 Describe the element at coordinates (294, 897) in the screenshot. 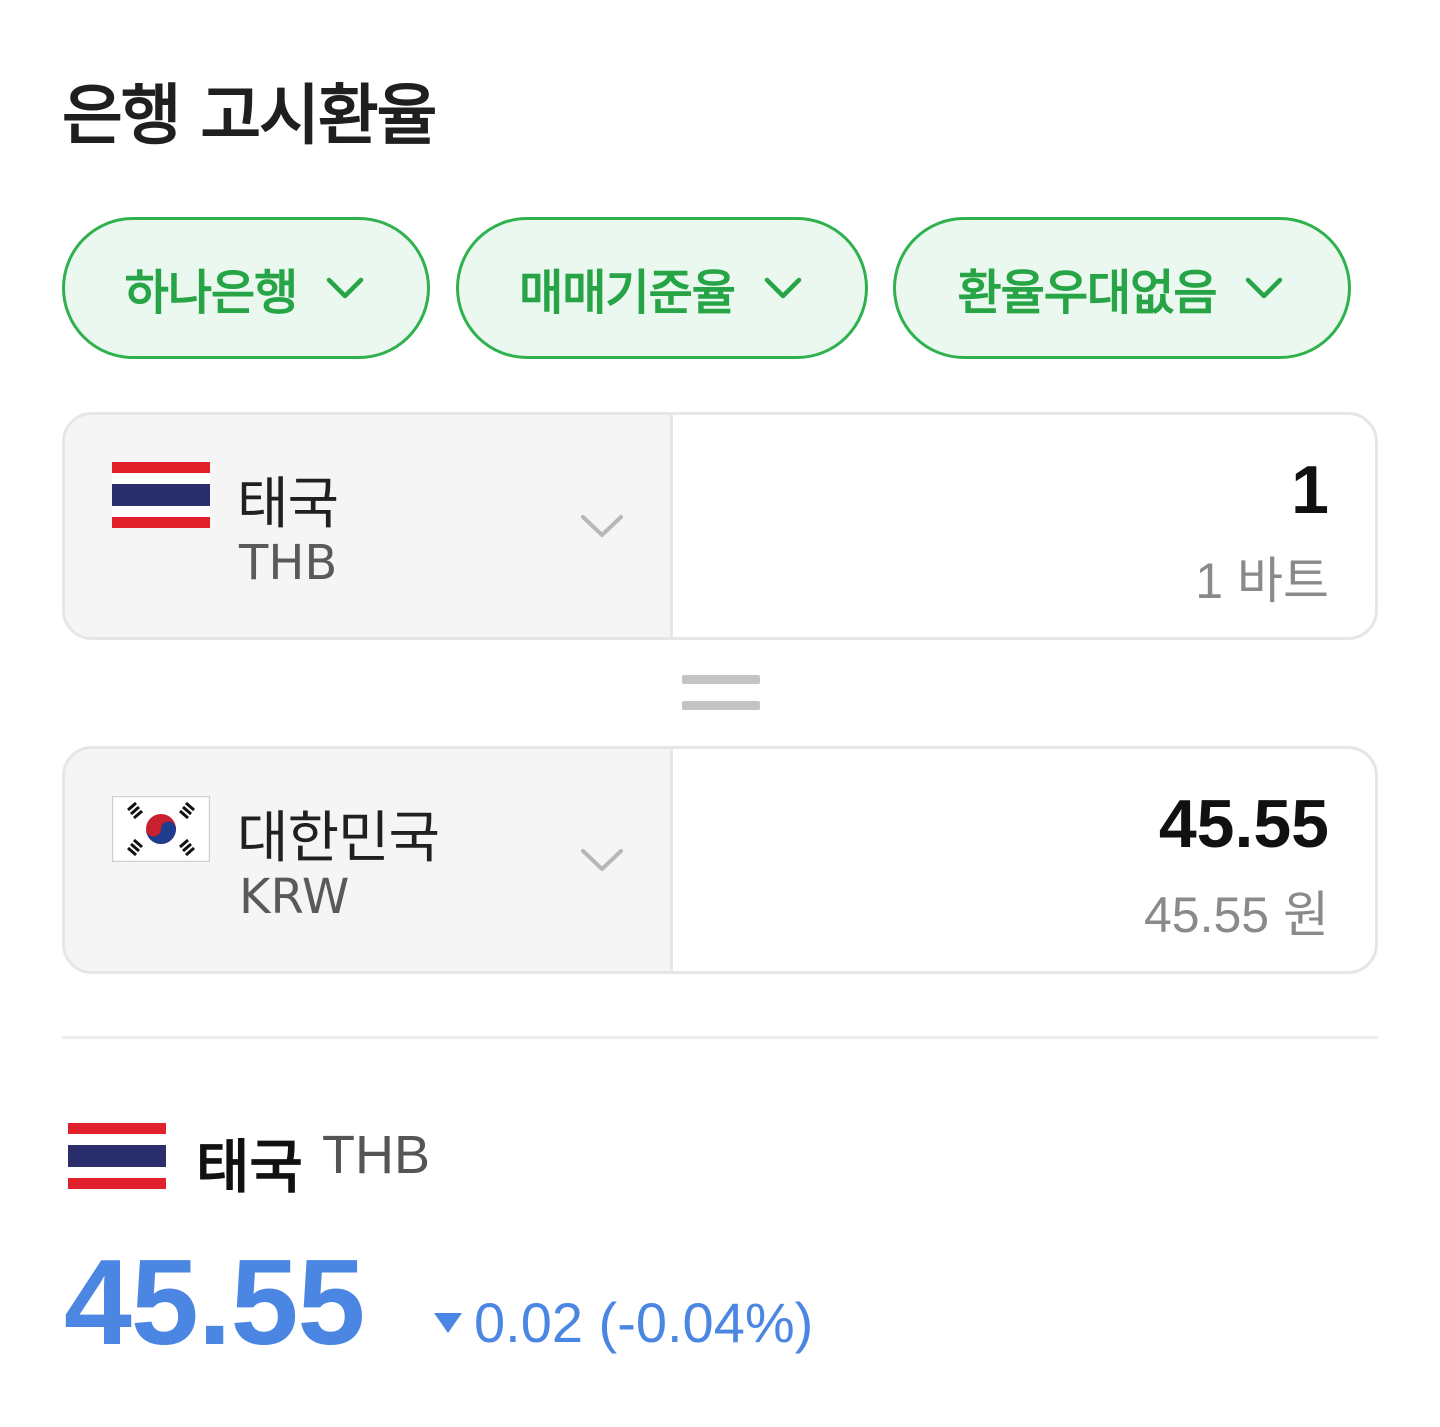

I see `to-currency-code: KRW` at that location.